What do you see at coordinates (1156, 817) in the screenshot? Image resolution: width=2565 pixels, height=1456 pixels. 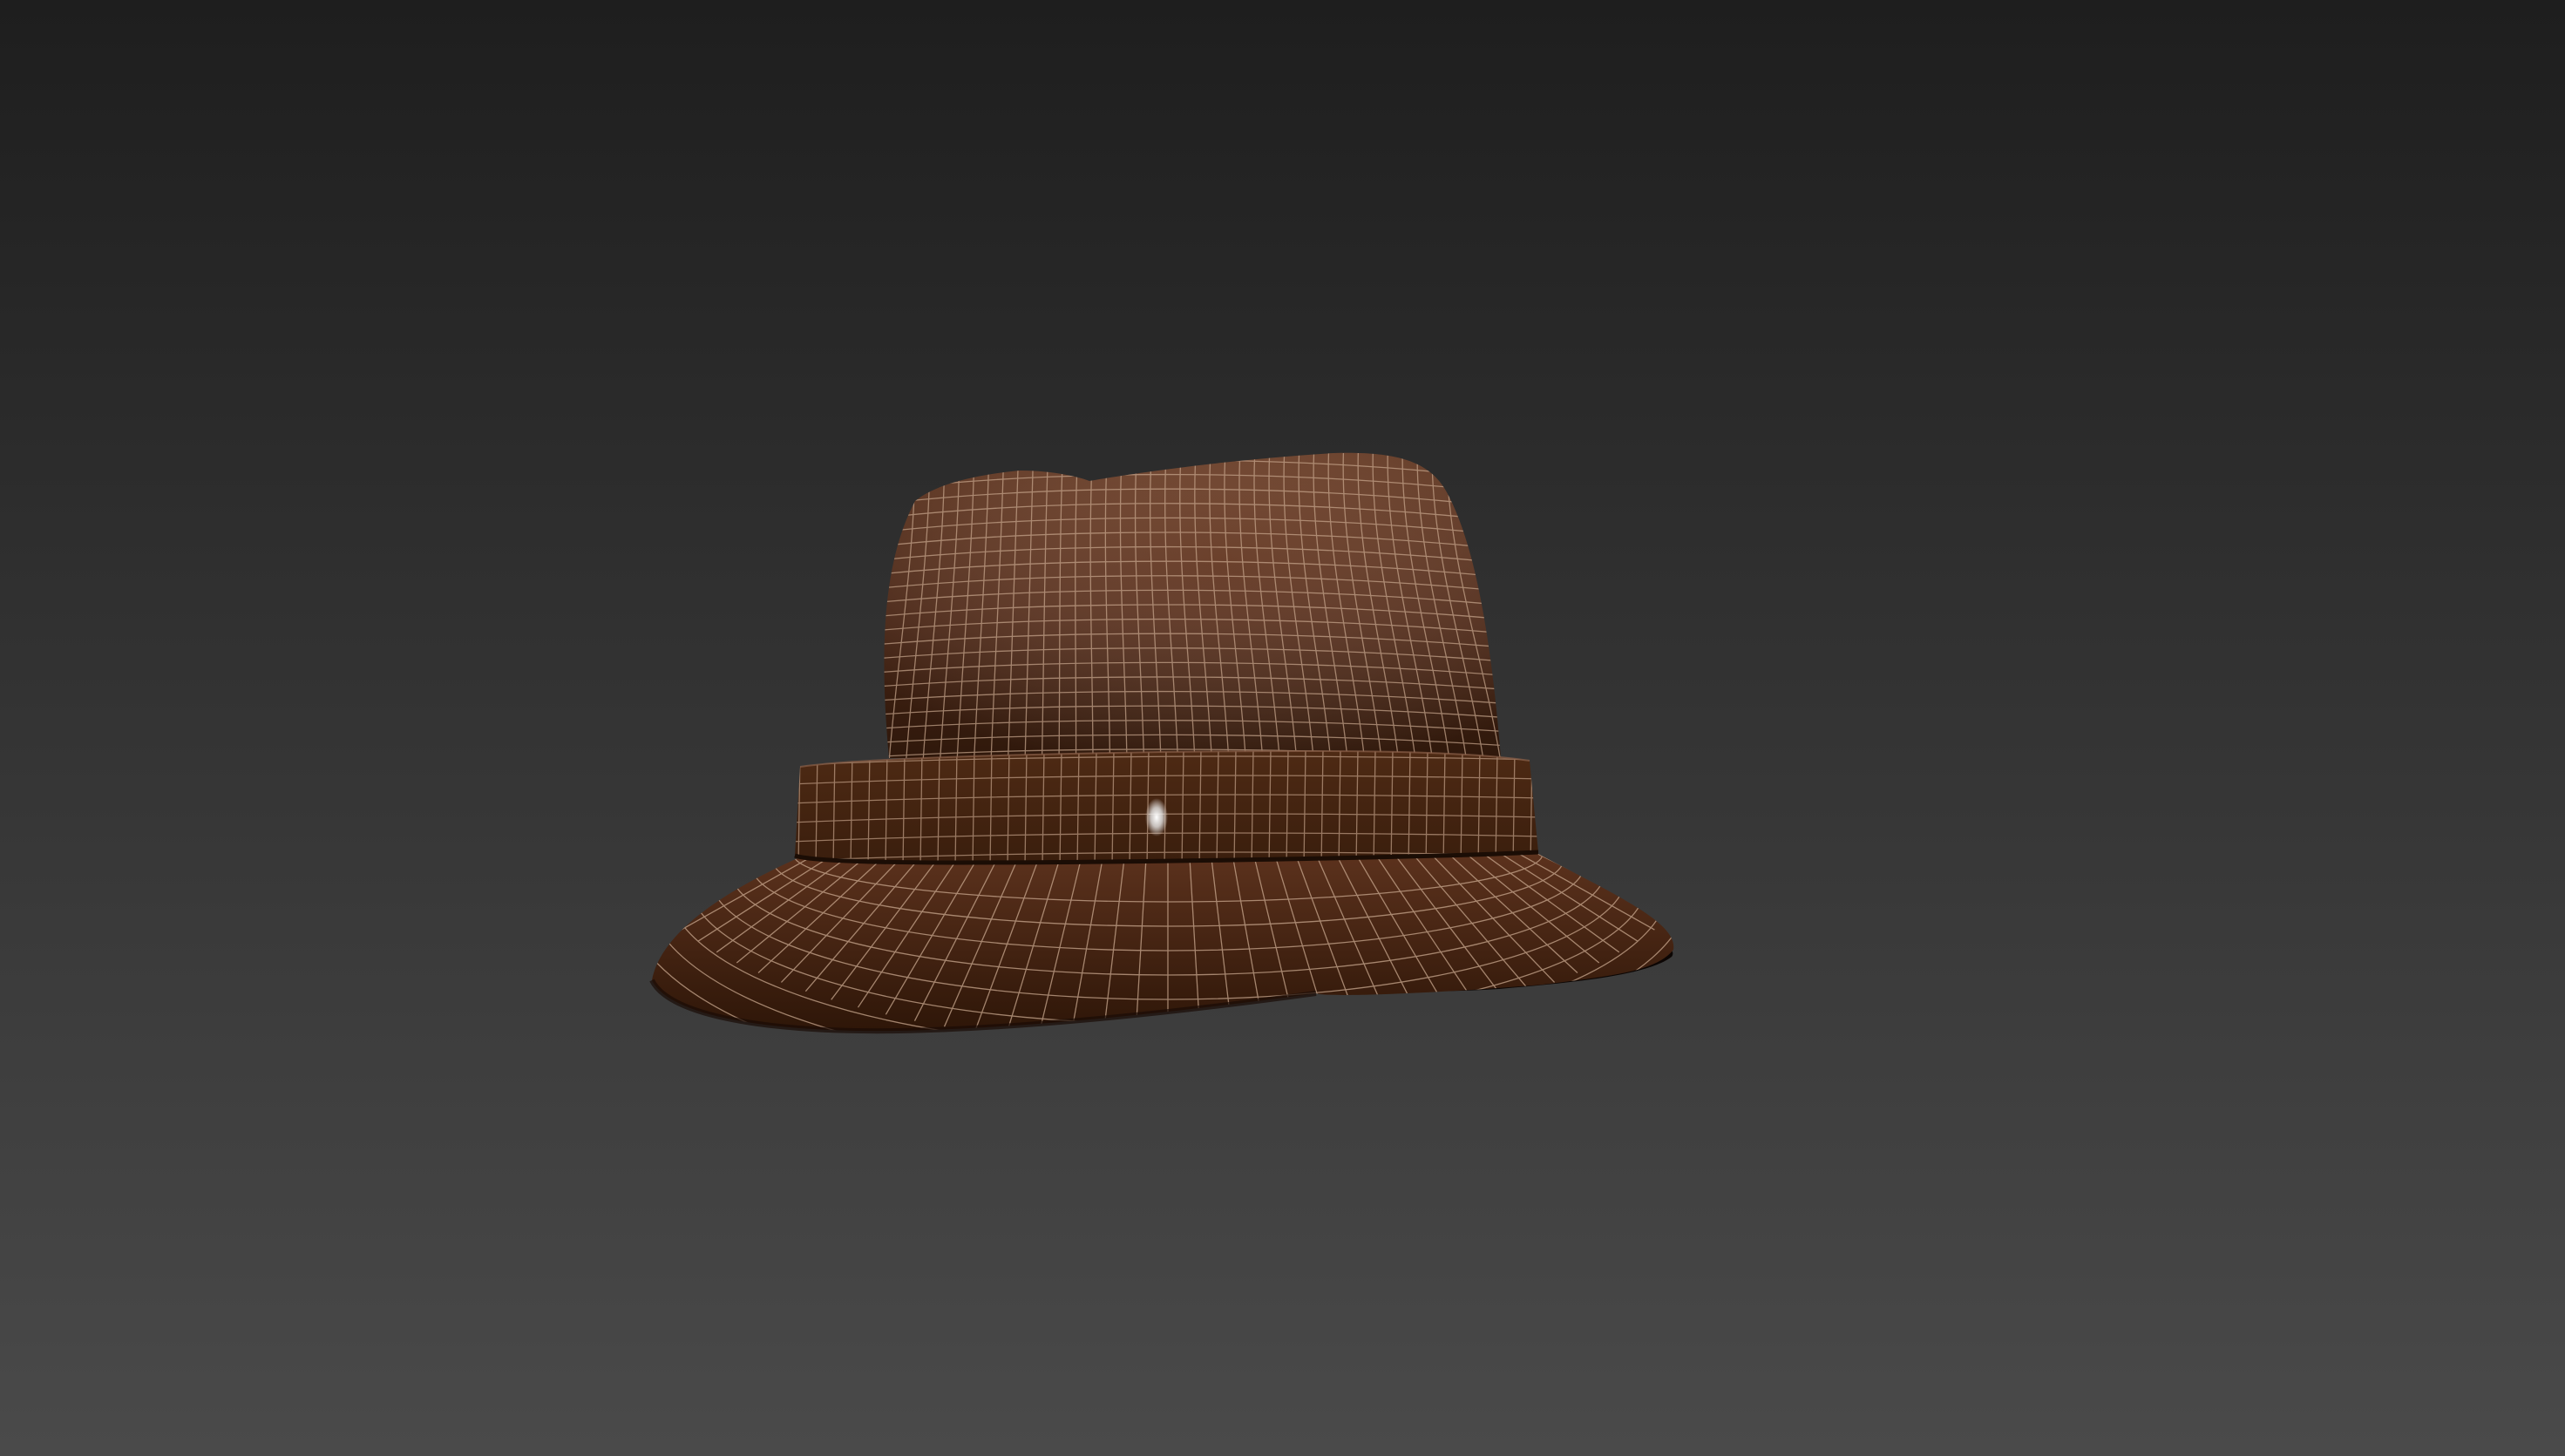 I see `specular-highlight` at bounding box center [1156, 817].